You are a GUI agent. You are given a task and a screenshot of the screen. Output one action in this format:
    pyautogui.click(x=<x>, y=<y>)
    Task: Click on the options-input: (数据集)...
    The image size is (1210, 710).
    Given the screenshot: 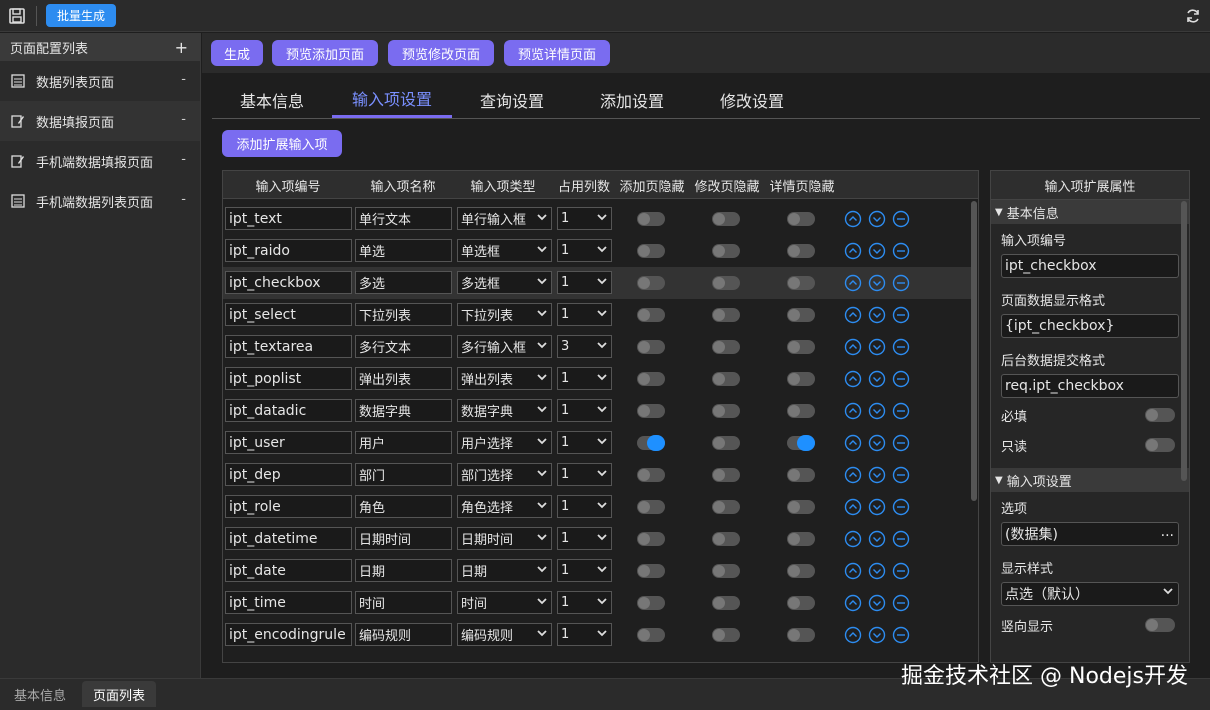 What is the action you would take?
    pyautogui.click(x=1090, y=534)
    